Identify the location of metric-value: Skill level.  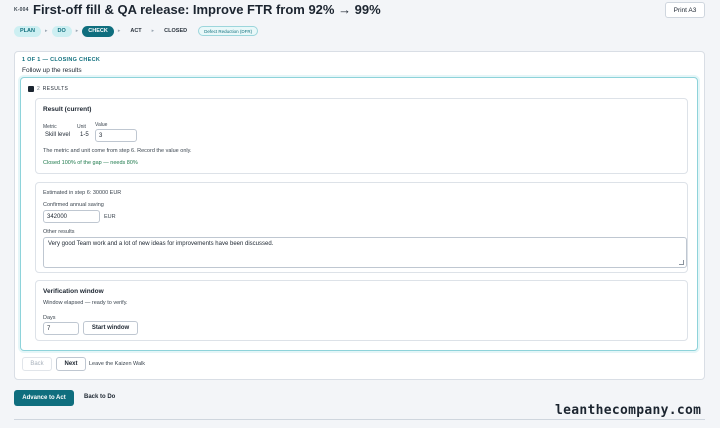
(58, 135).